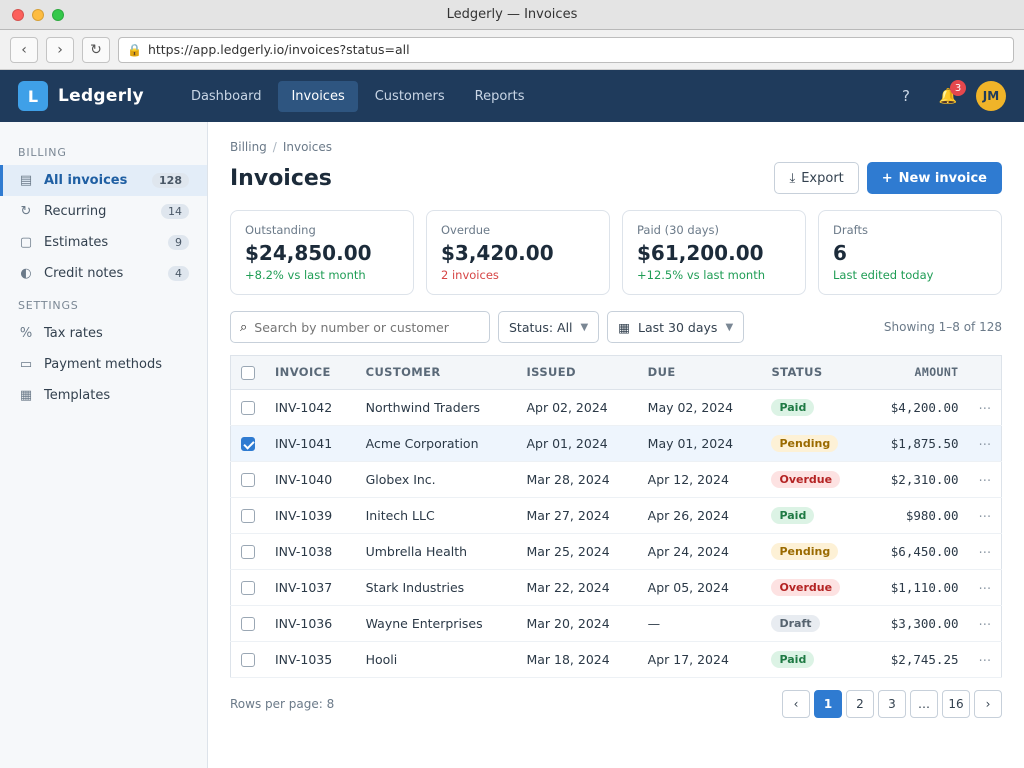 The image size is (1024, 768). I want to click on date-filter-value: Last 30 days, so click(678, 327).